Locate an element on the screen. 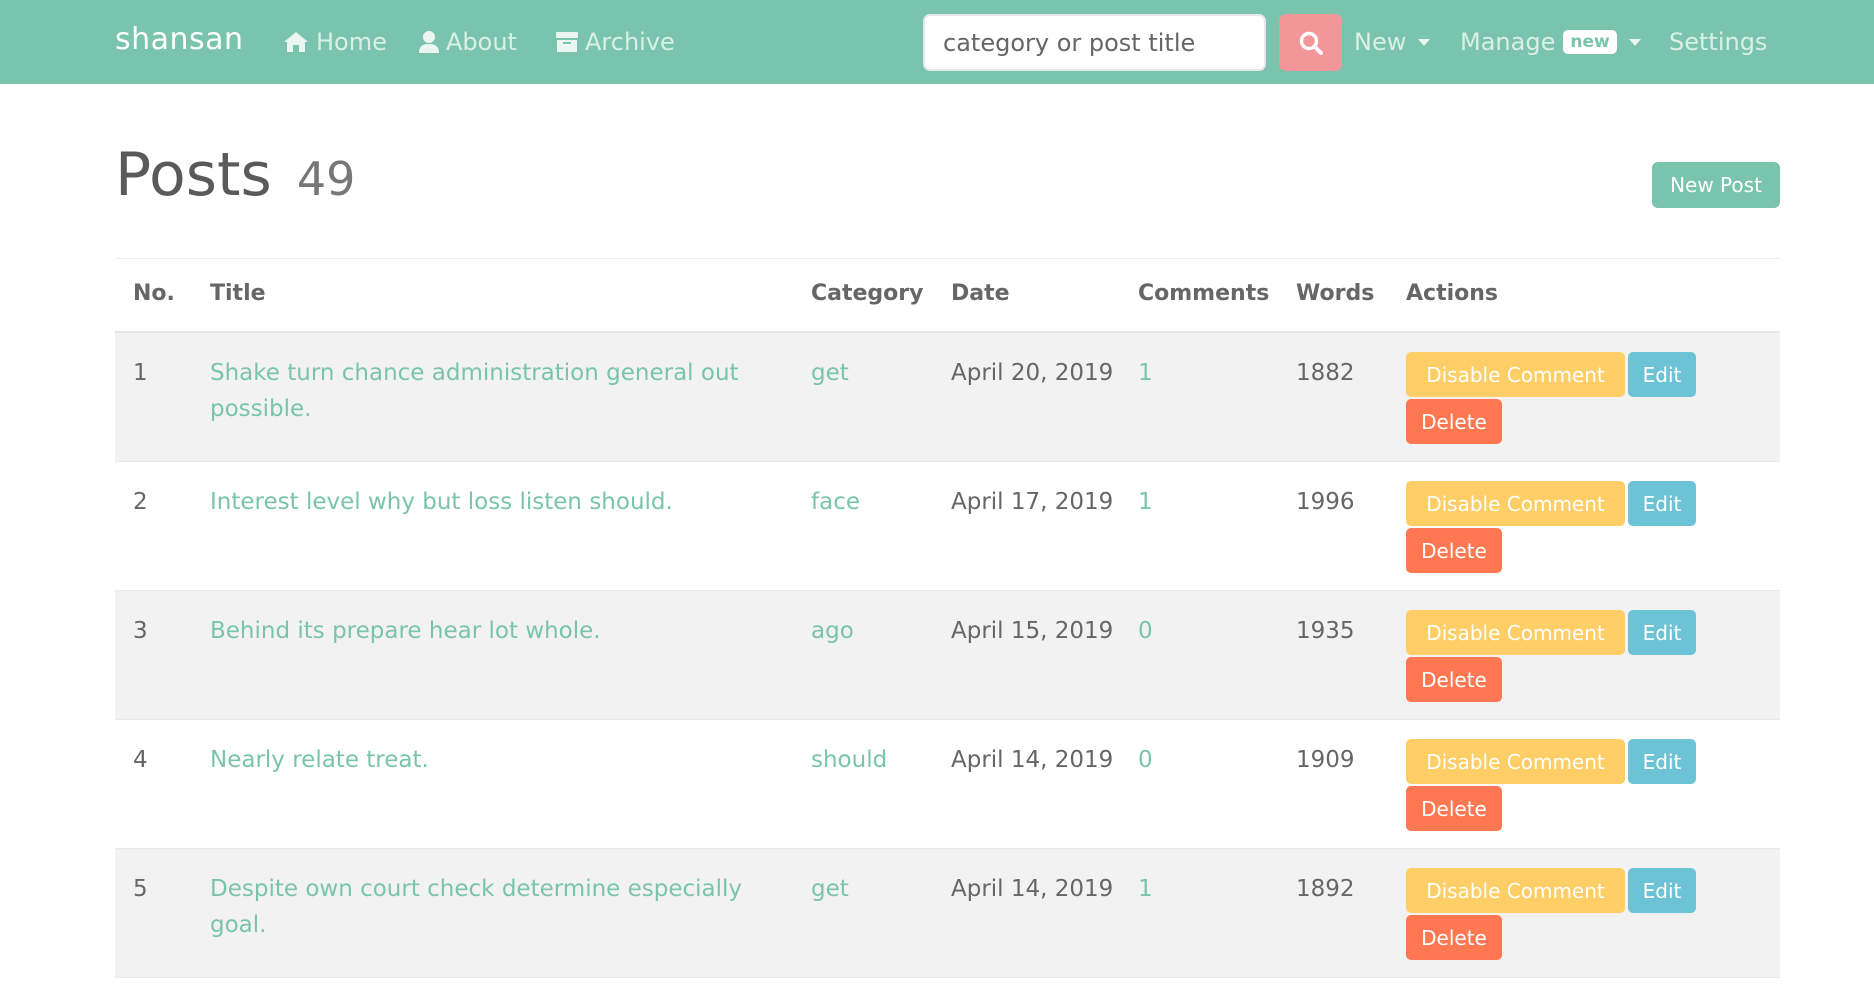 The height and width of the screenshot is (992, 1874). brand-logo: shansan is located at coordinates (179, 39).